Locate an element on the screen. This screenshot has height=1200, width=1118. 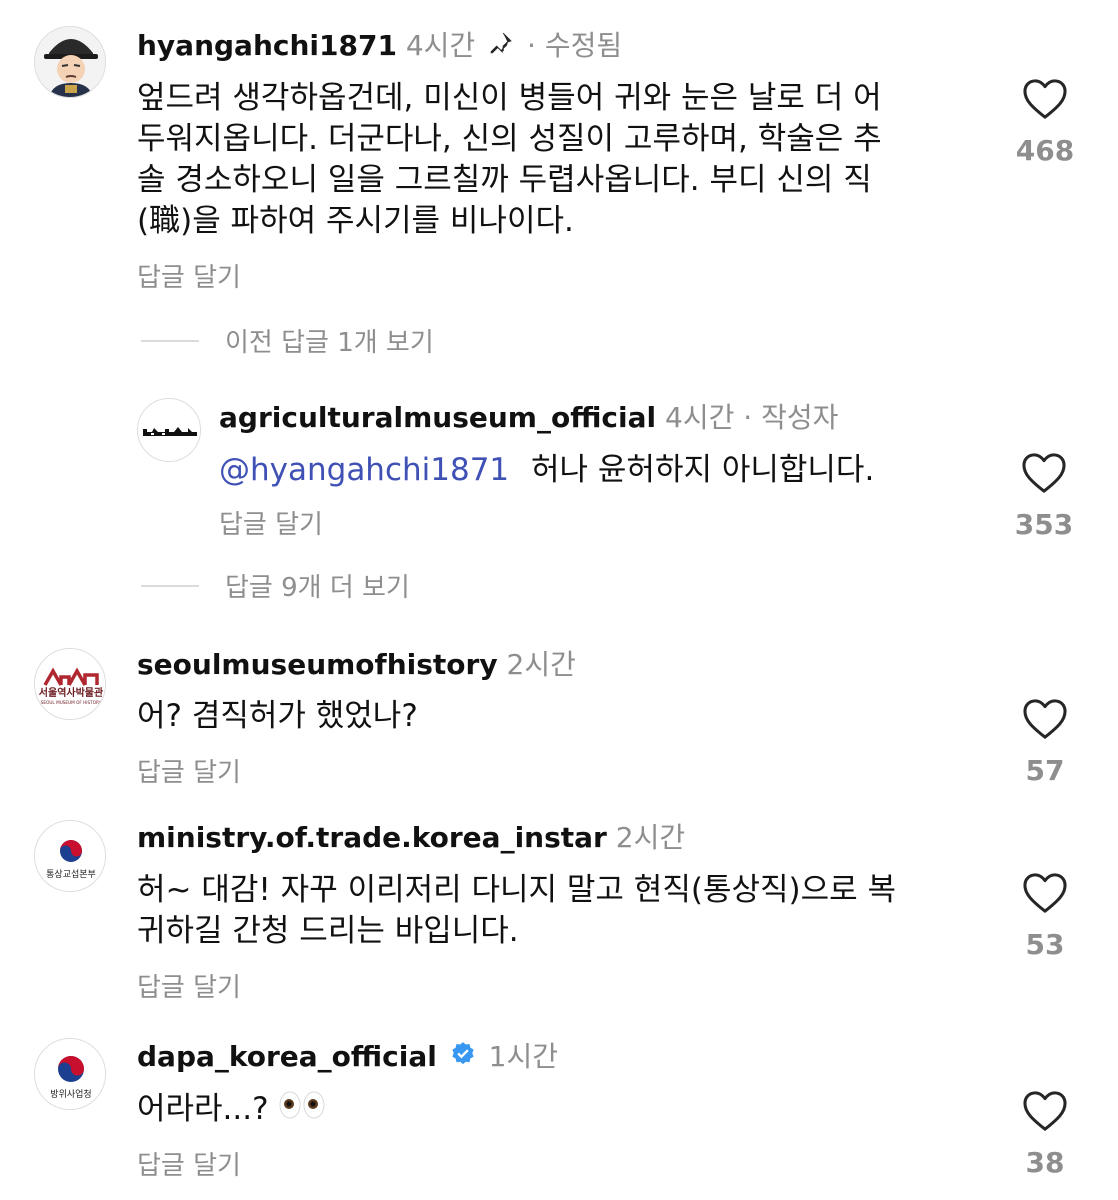
verified-badge-icon is located at coordinates (463, 1058).